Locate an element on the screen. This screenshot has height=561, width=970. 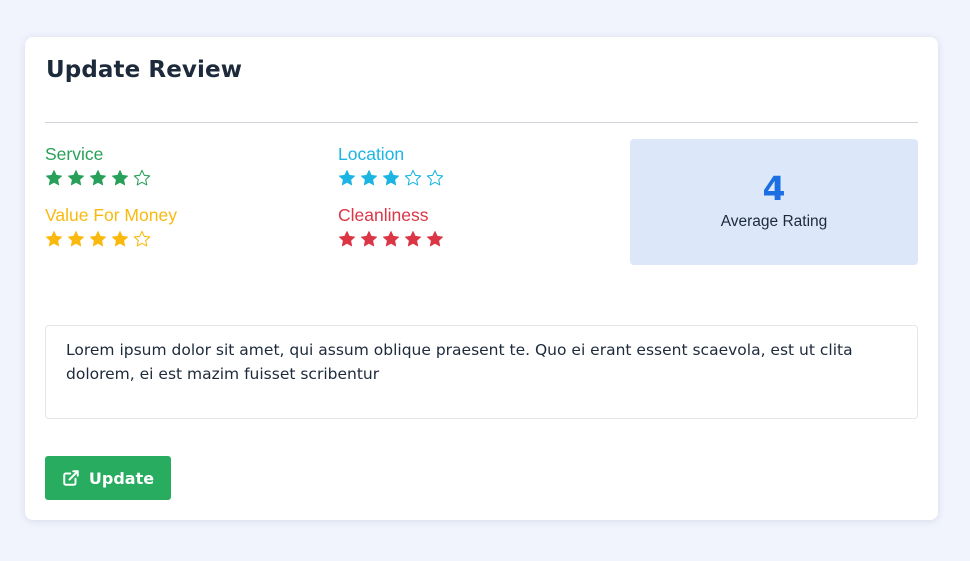
star-rating-value-for-money is located at coordinates (111, 239).